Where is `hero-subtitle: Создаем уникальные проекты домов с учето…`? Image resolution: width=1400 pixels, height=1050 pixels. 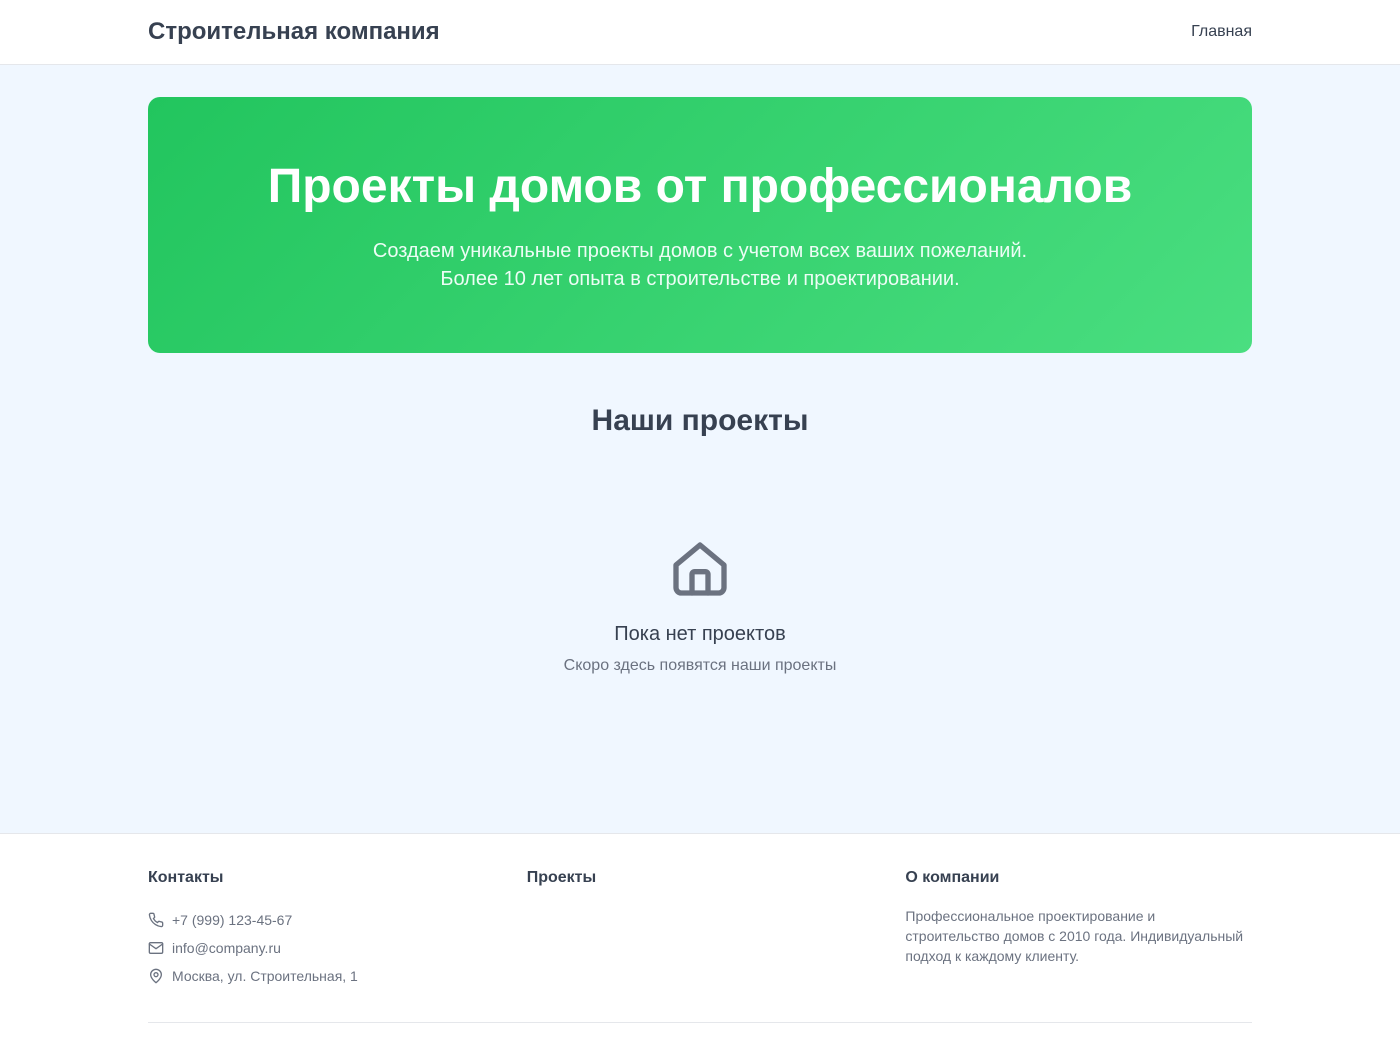
hero-subtitle: Создаем уникальные проекты домов с учето… is located at coordinates (700, 265).